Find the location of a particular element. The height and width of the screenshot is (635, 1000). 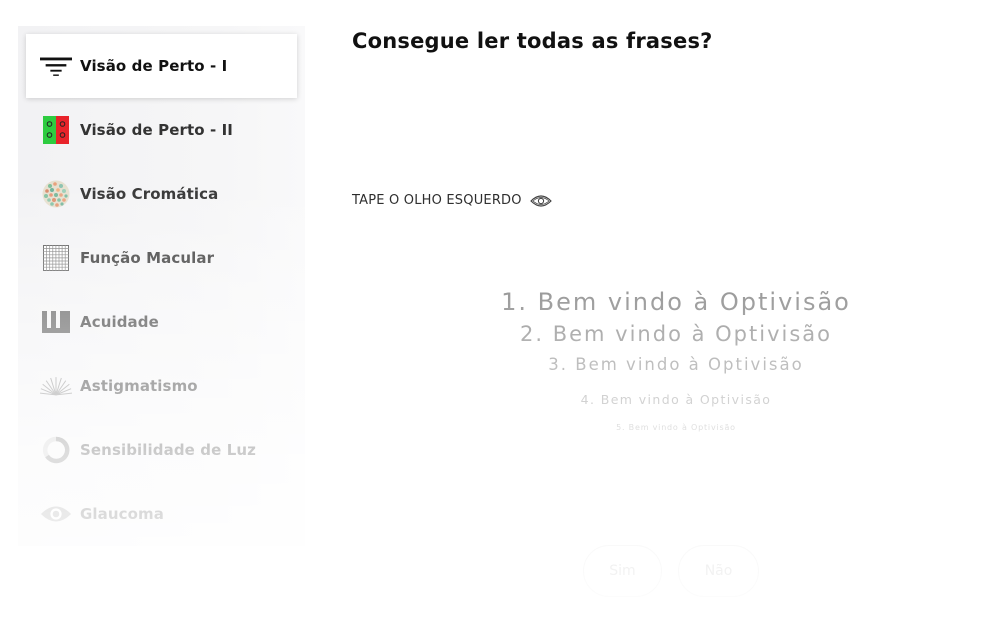

sidebar-item-visao-perto-1: Visão de Perto - I is located at coordinates (161, 66).